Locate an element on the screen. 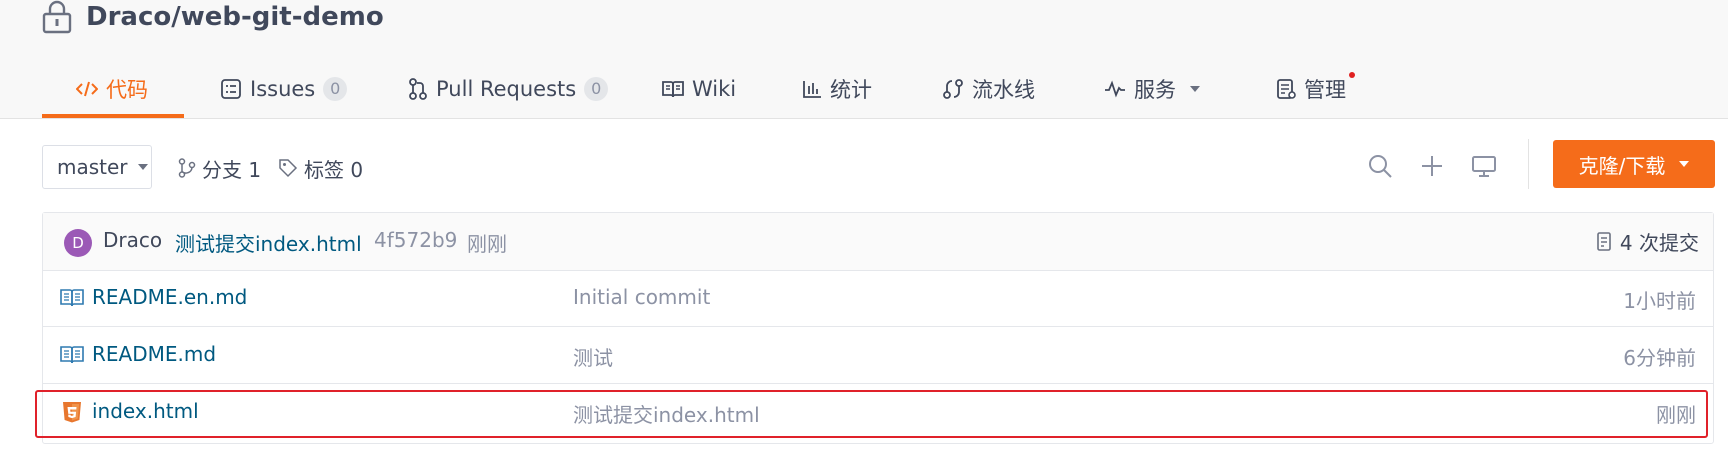  tab-pull-requests: Pull Requests 0 is located at coordinates (508, 89).